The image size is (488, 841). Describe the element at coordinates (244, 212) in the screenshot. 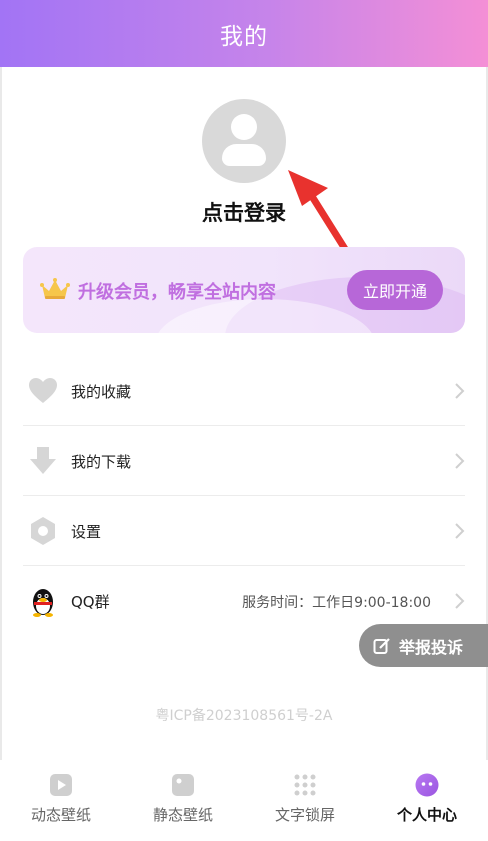

I see `login-link: 点击登录` at that location.